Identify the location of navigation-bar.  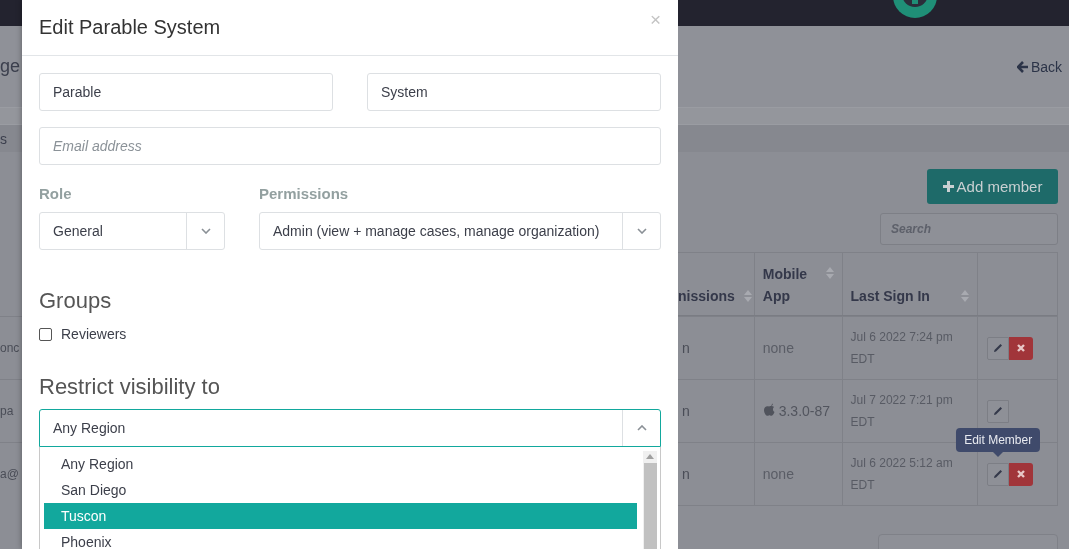
(11, 13).